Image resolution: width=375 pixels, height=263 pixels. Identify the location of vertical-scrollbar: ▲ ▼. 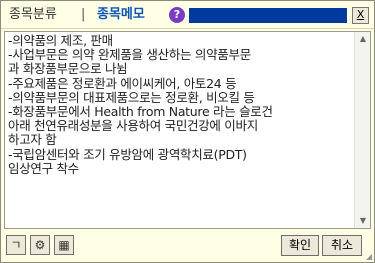
(362, 130).